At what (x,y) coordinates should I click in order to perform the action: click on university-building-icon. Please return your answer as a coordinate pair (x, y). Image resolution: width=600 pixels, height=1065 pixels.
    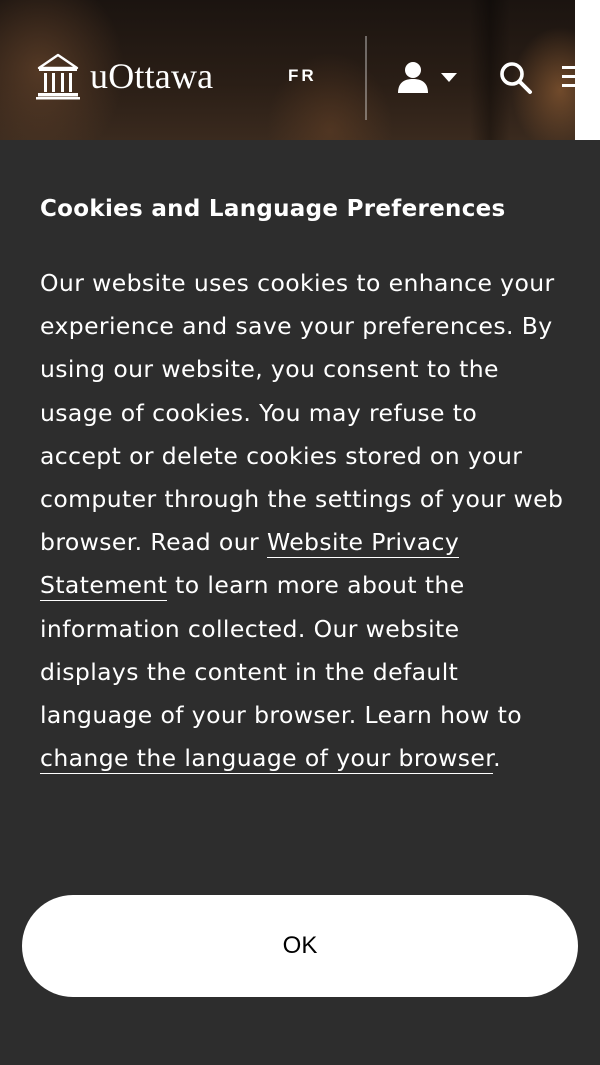
    Looking at the image, I should click on (58, 76).